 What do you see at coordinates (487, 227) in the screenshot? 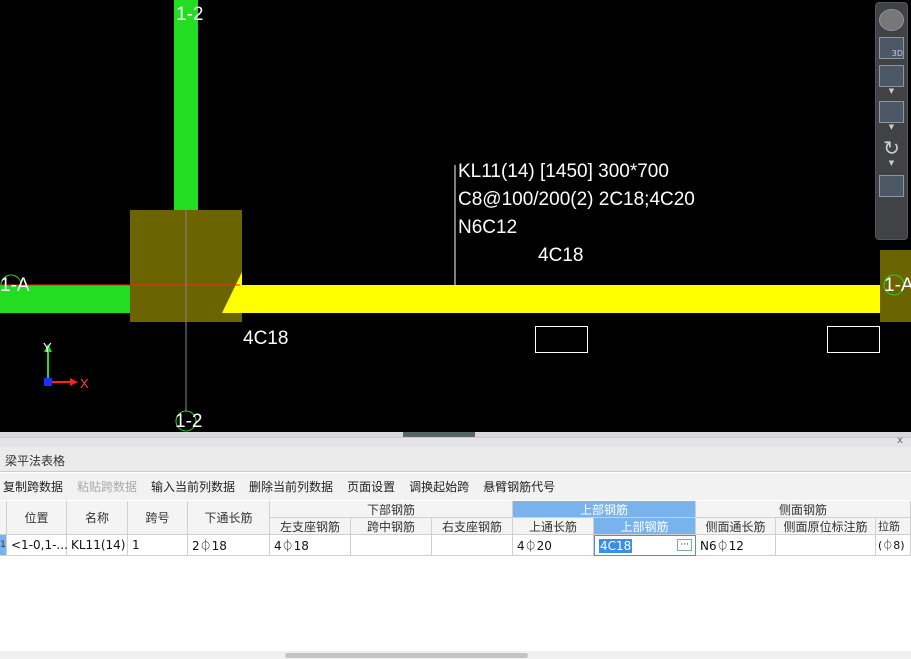
I see `beam-annotation-line3: N6C12` at bounding box center [487, 227].